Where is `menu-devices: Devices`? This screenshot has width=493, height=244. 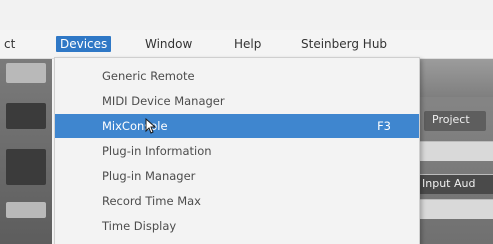 menu-devices: Devices is located at coordinates (84, 44).